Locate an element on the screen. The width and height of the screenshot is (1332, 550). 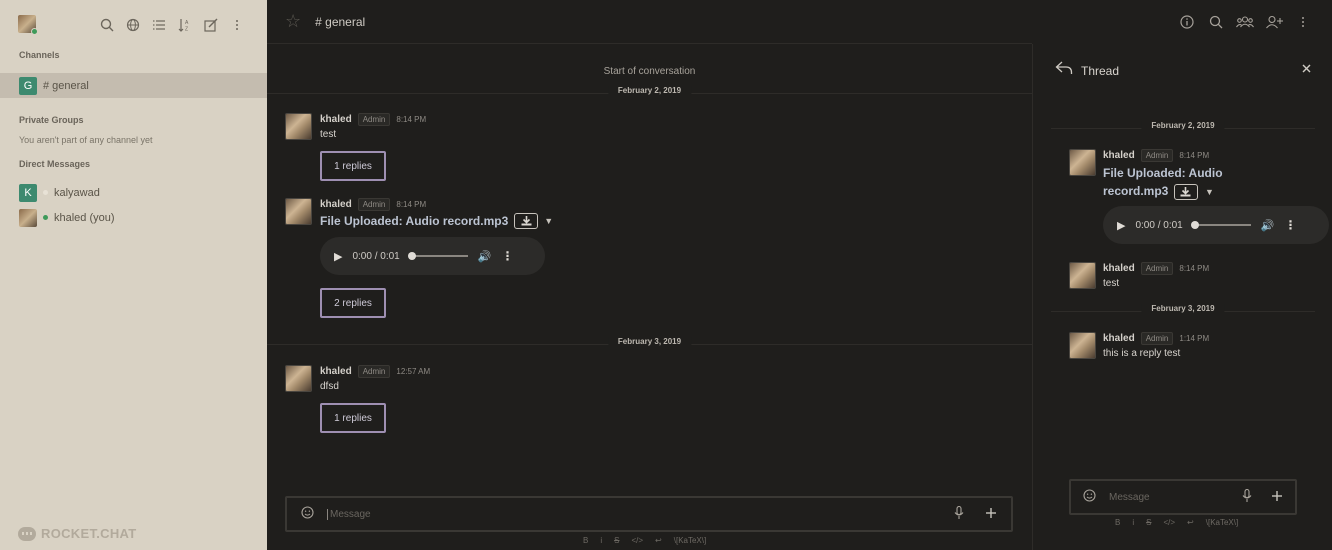
message-time: 12:57 AM is located at coordinates (413, 371).